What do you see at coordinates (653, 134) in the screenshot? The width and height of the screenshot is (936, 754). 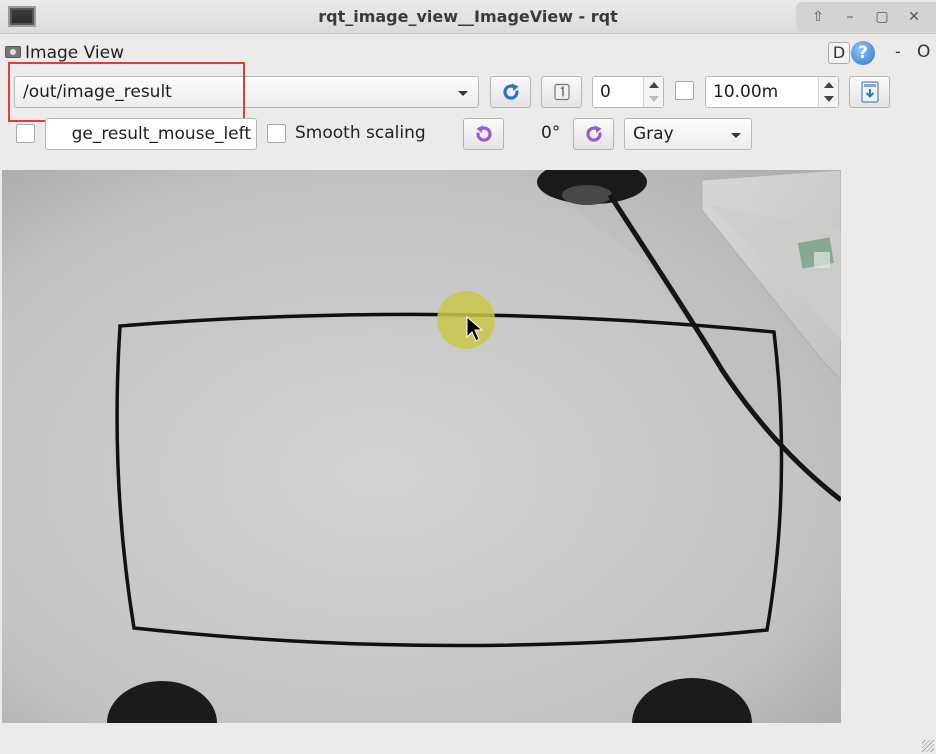 I see `color-scheme-value: Gray` at bounding box center [653, 134].